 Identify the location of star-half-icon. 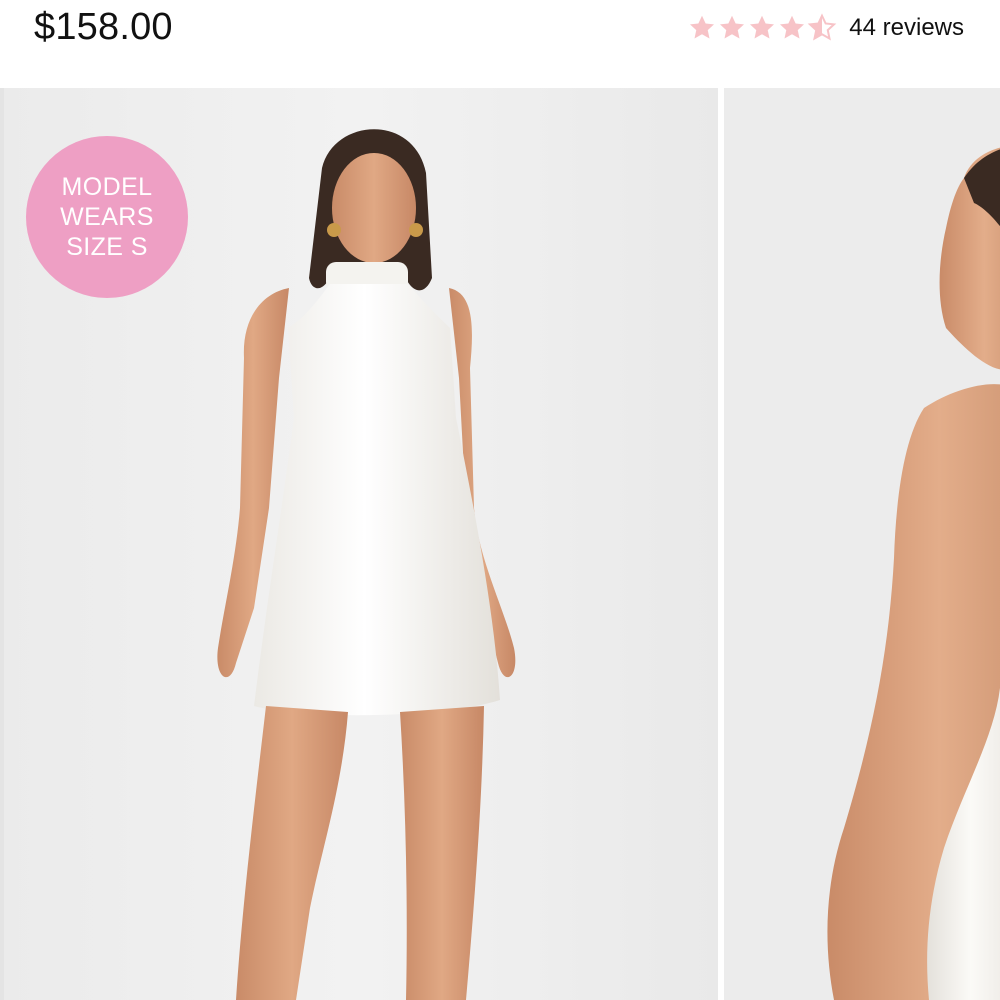
(822, 27).